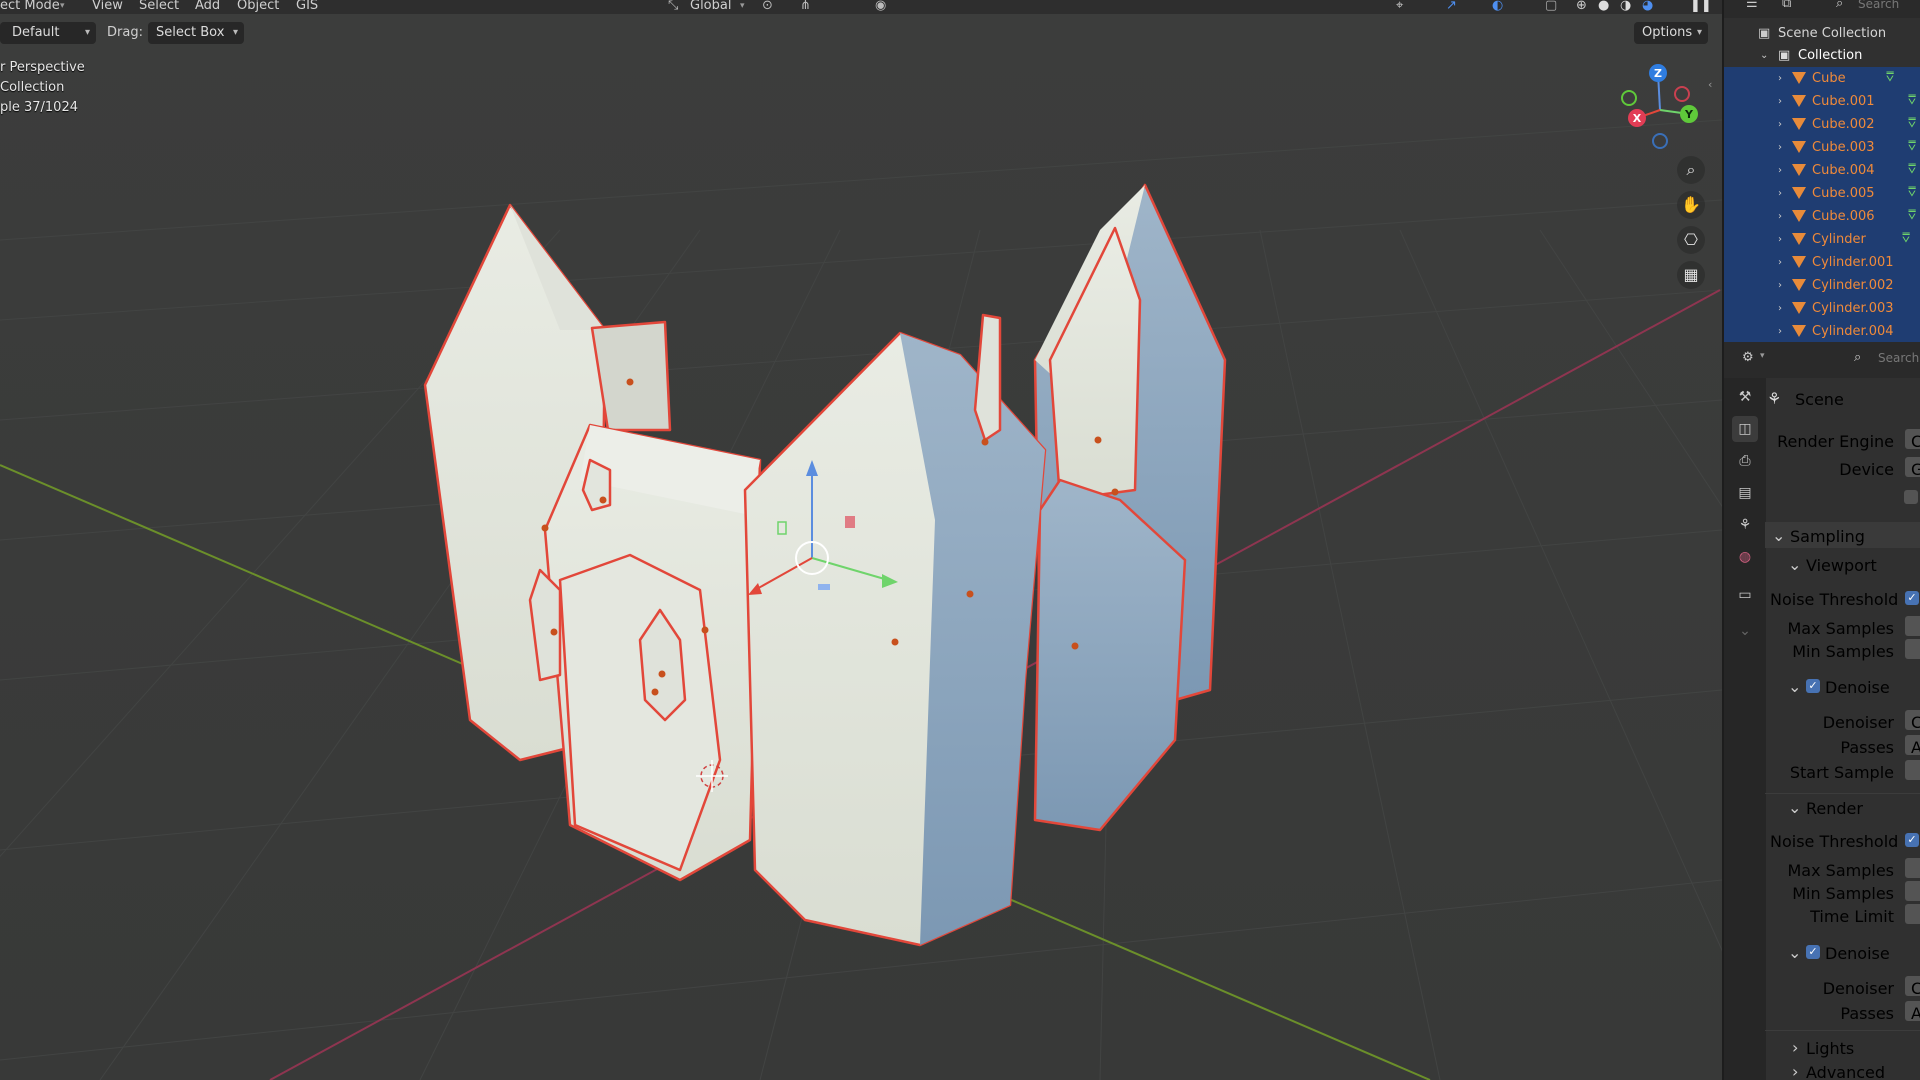 The width and height of the screenshot is (1920, 1080). What do you see at coordinates (1691, 205) in the screenshot?
I see `pan-hand-icon: ✋` at bounding box center [1691, 205].